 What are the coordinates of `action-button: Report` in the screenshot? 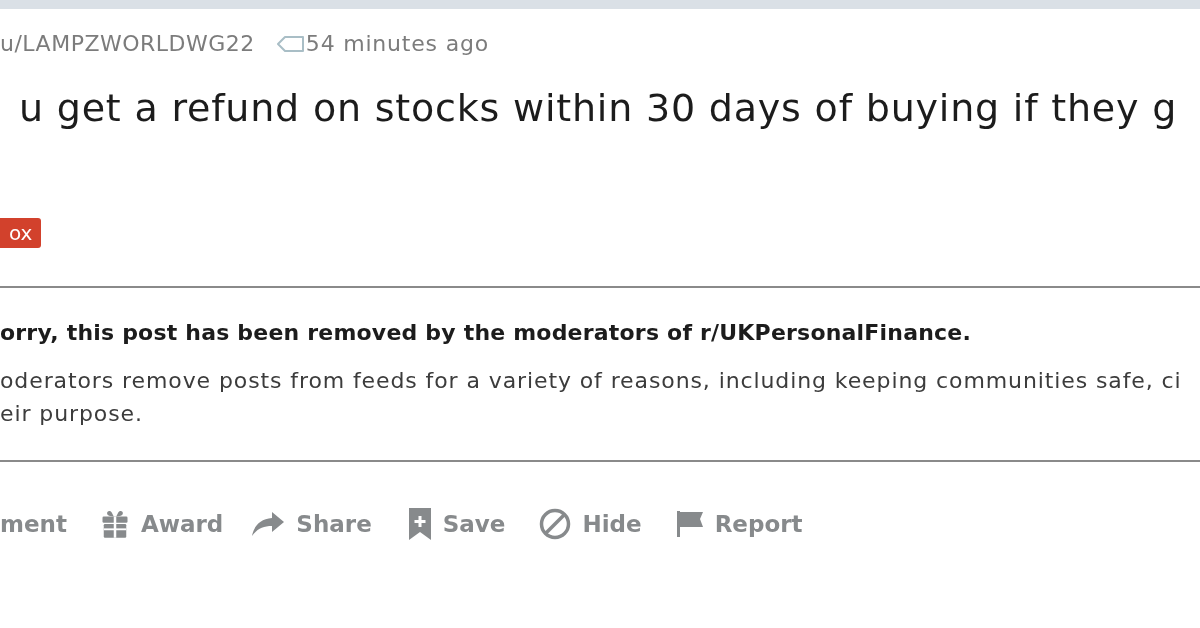 It's located at (739, 524).